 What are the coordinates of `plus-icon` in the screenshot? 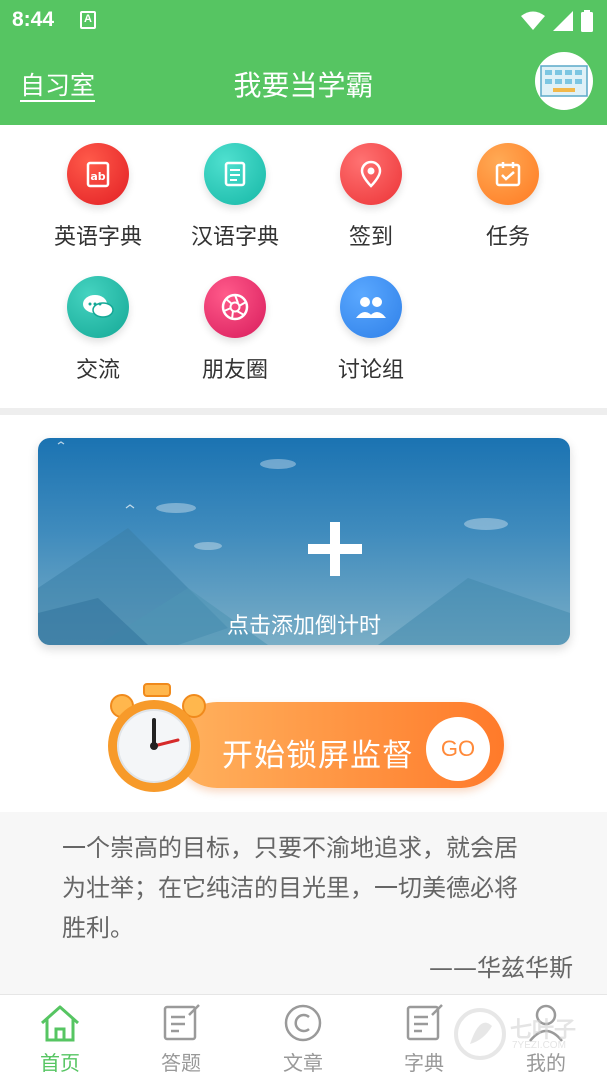 It's located at (335, 549).